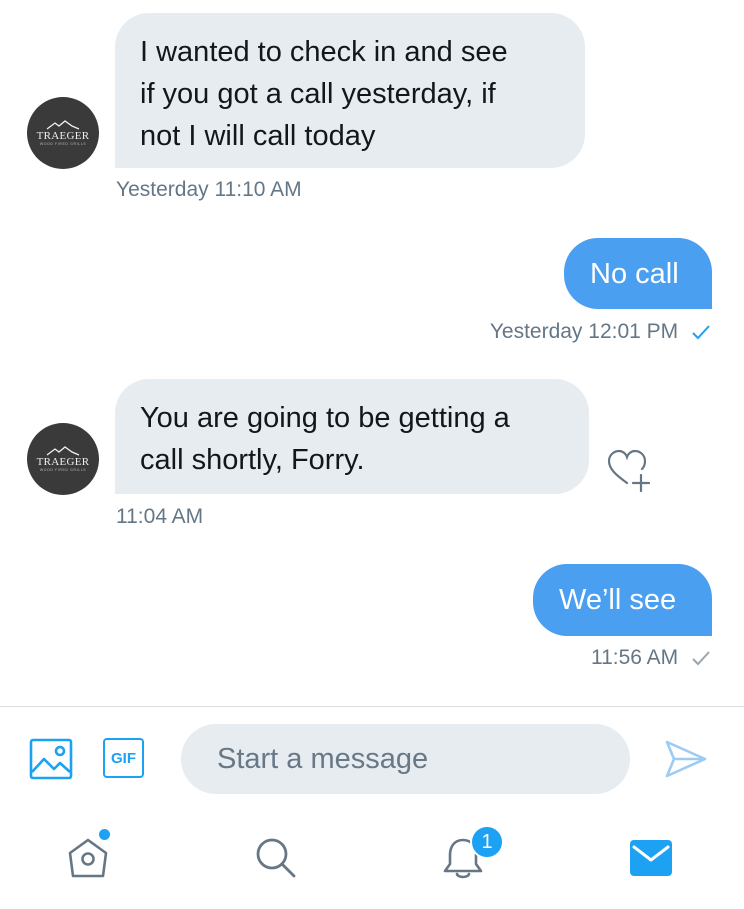 This screenshot has height=909, width=744. I want to click on home-notification-dot, so click(104, 834).